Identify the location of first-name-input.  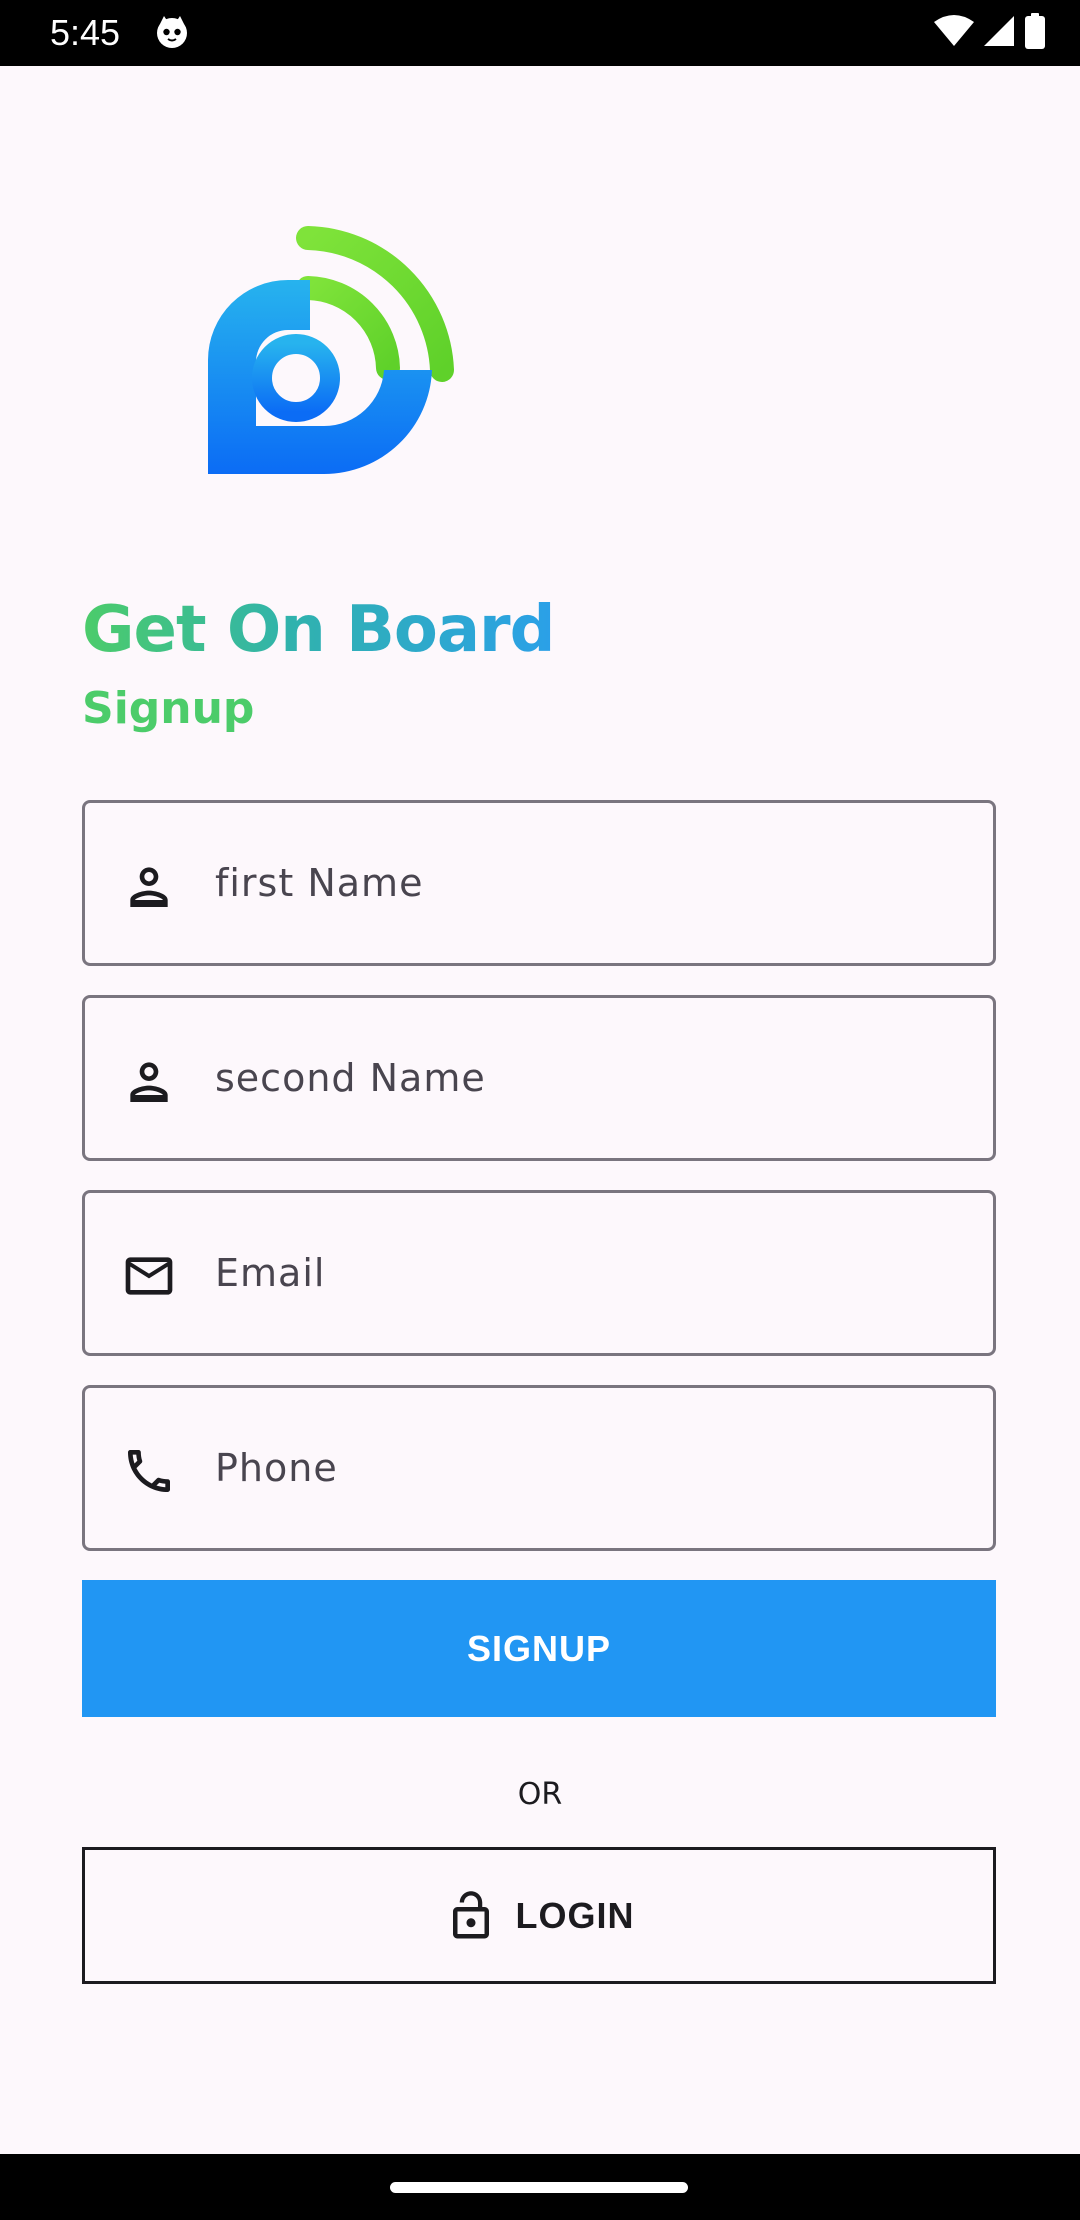
(585, 883).